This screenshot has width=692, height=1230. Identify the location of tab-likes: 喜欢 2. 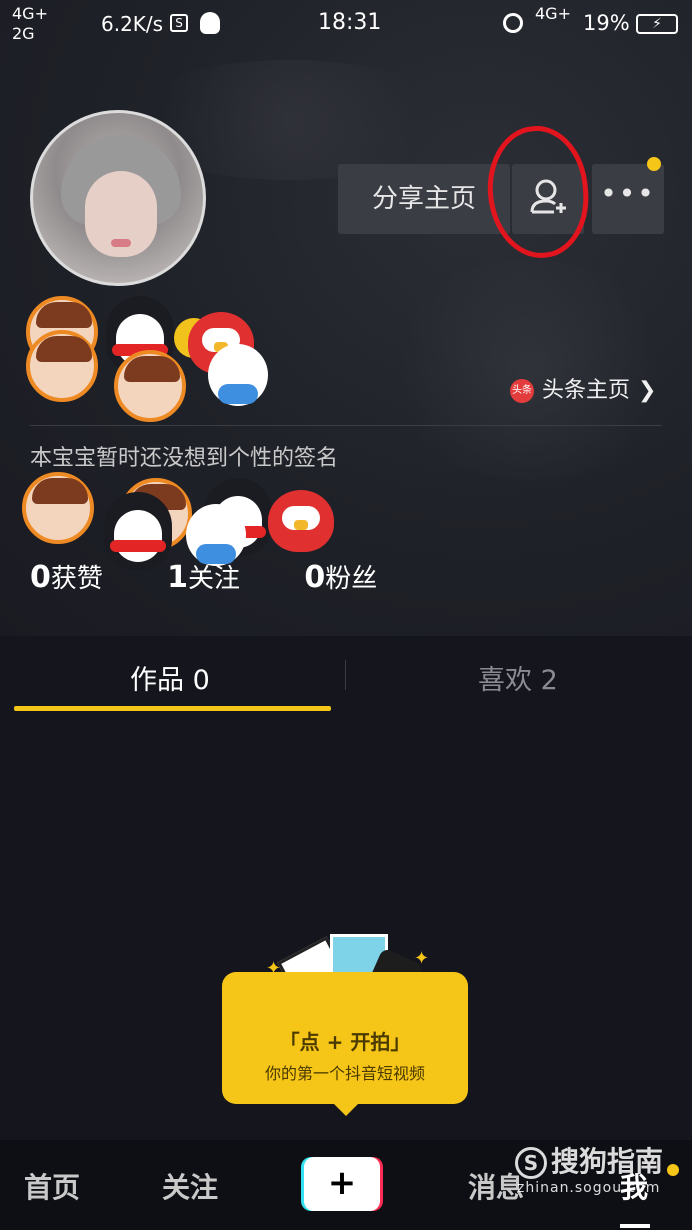
(518, 677).